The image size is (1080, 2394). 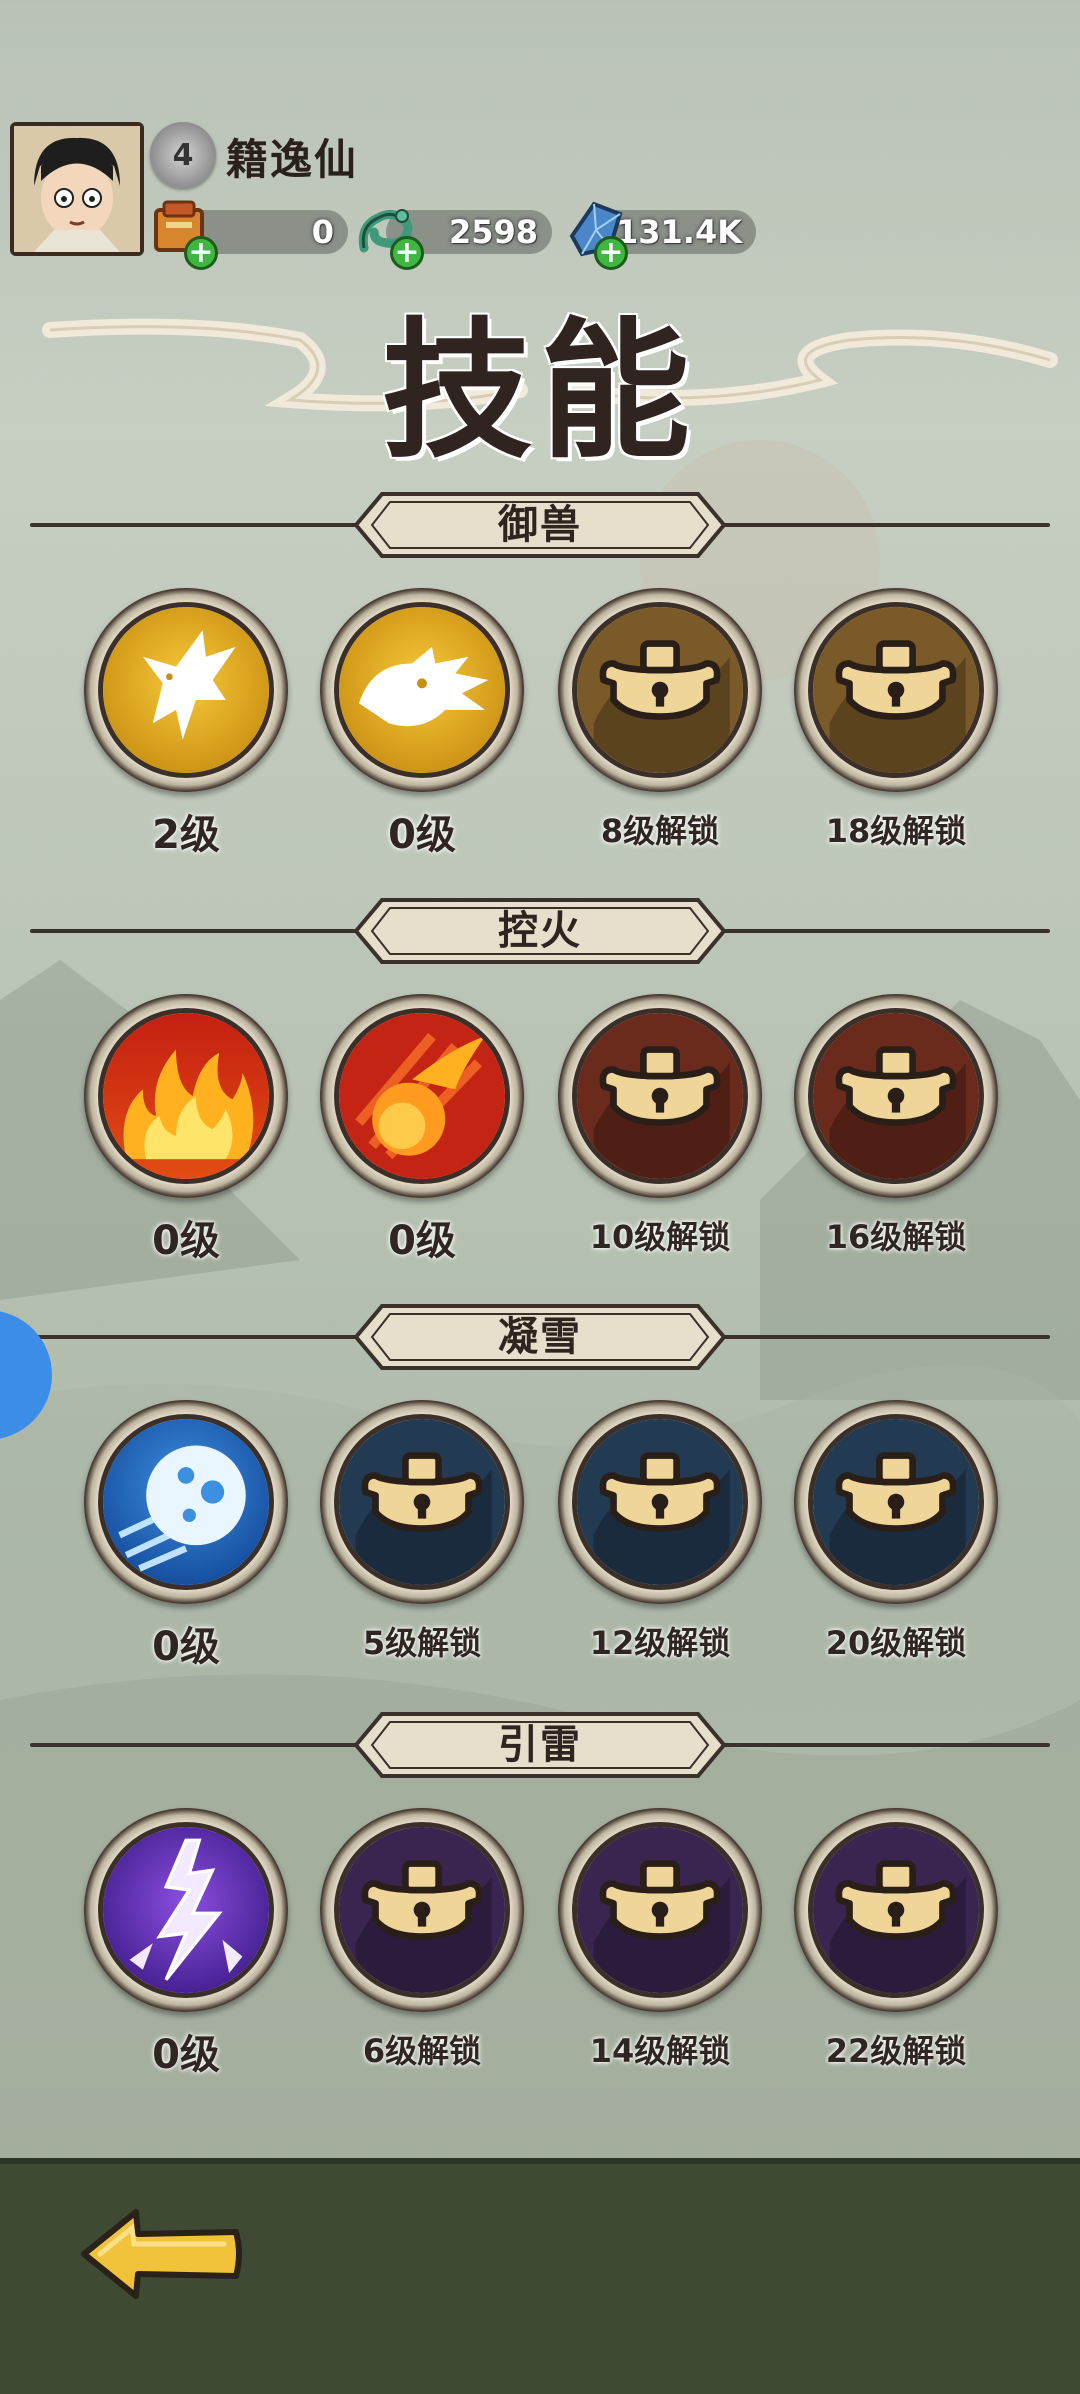 I want to click on unlock-requirement-label: 22级解锁, so click(x=896, y=2051).